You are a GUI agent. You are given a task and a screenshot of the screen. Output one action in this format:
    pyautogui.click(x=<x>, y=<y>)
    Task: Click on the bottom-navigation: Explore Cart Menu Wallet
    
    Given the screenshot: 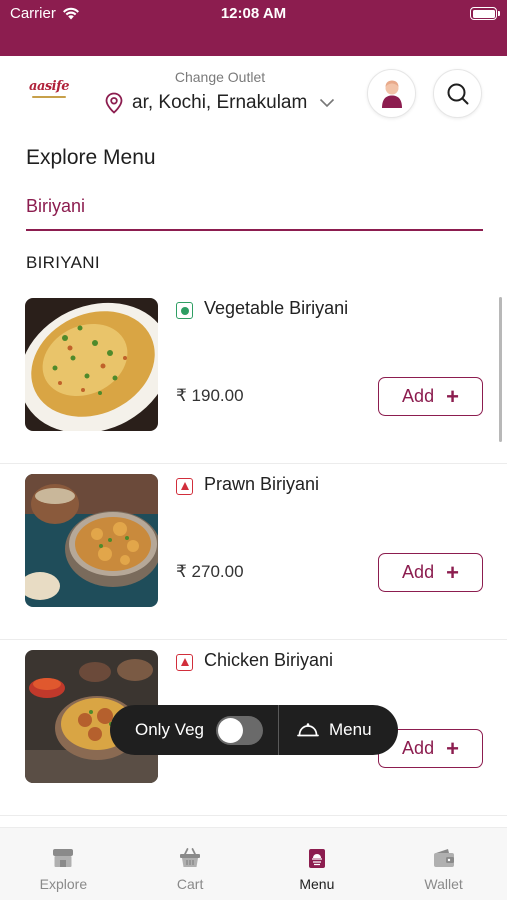 What is the action you would take?
    pyautogui.click(x=253, y=863)
    